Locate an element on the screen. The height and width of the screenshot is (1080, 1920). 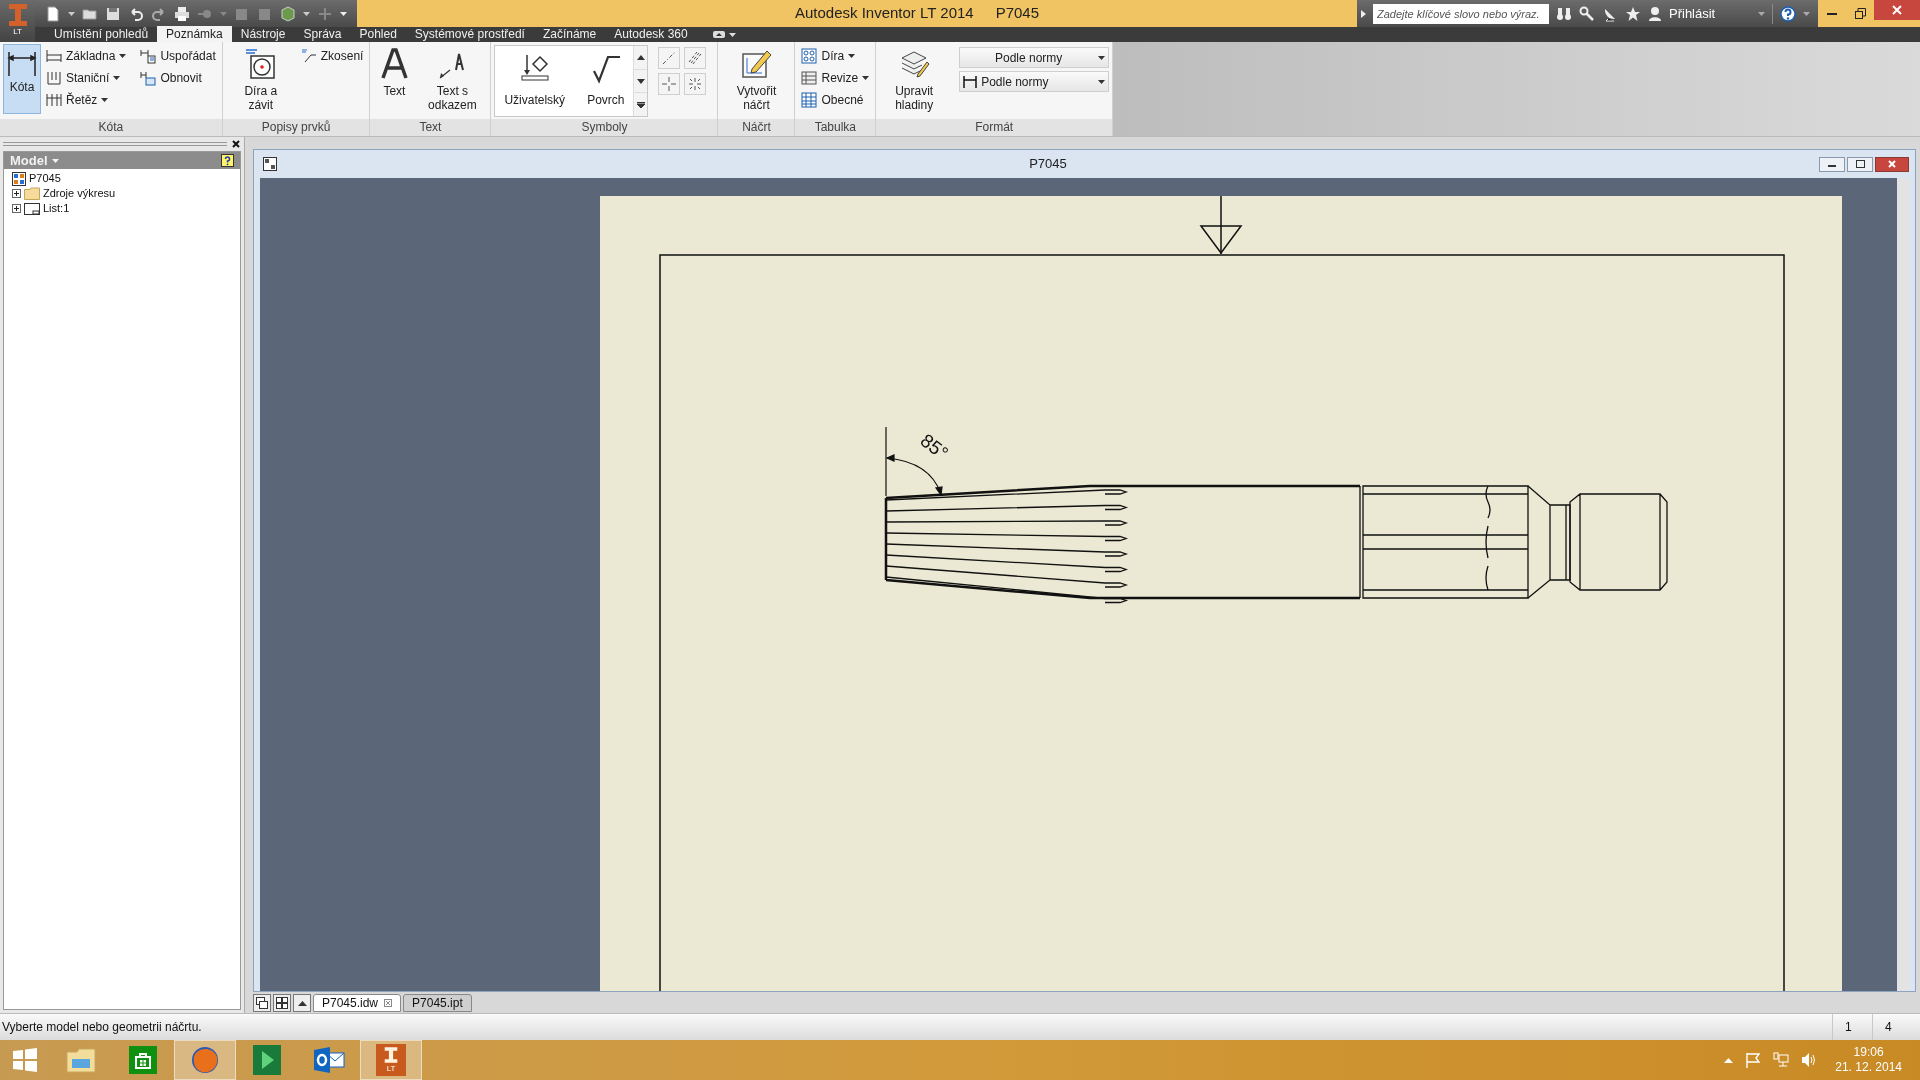
arrange-icon is located at coordinates (148, 56).